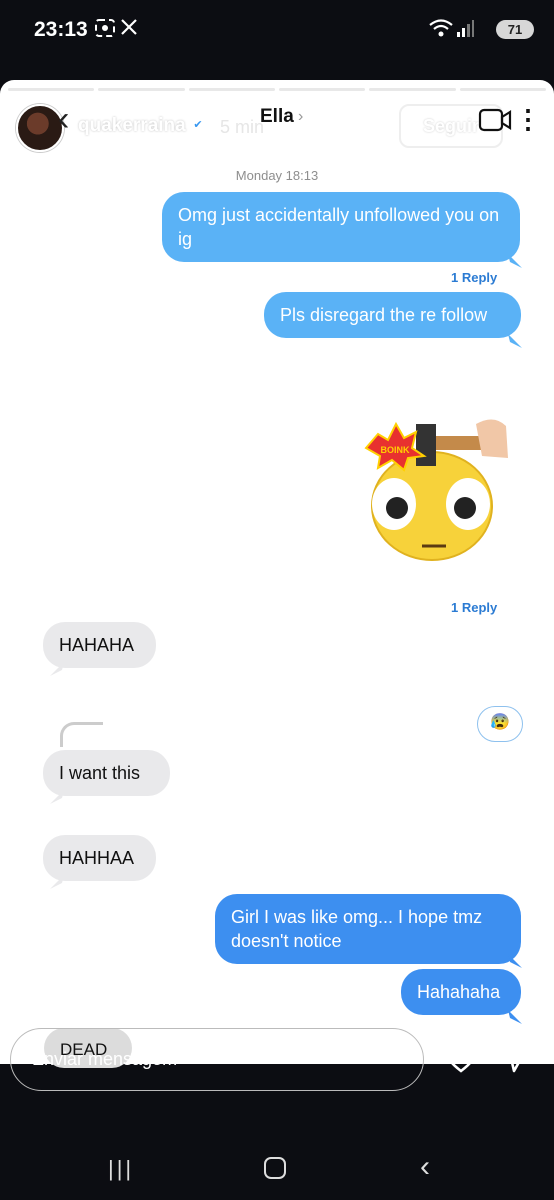 The width and height of the screenshot is (554, 1200). Describe the element at coordinates (441, 31) in the screenshot. I see `wifi-icon` at that location.